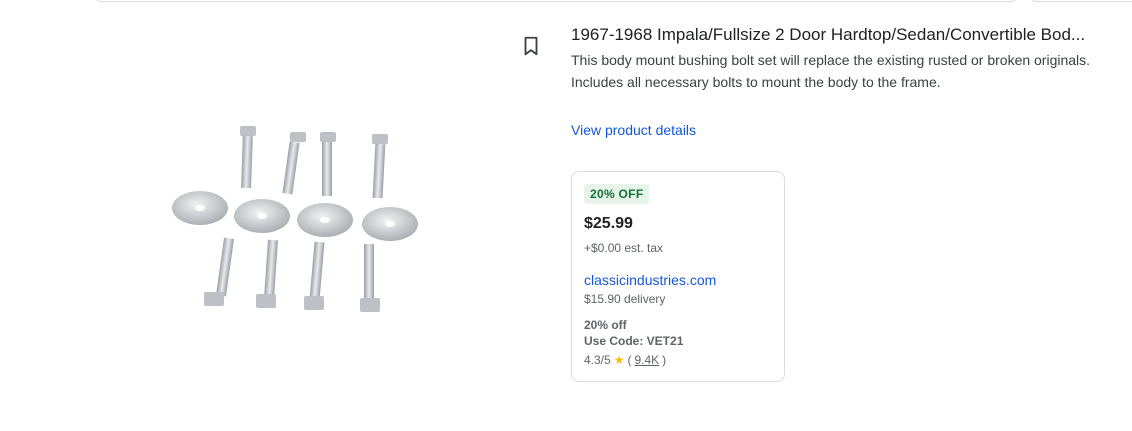 The width and height of the screenshot is (1132, 431). What do you see at coordinates (597, 360) in the screenshot?
I see `rating-value: 4.3/5` at bounding box center [597, 360].